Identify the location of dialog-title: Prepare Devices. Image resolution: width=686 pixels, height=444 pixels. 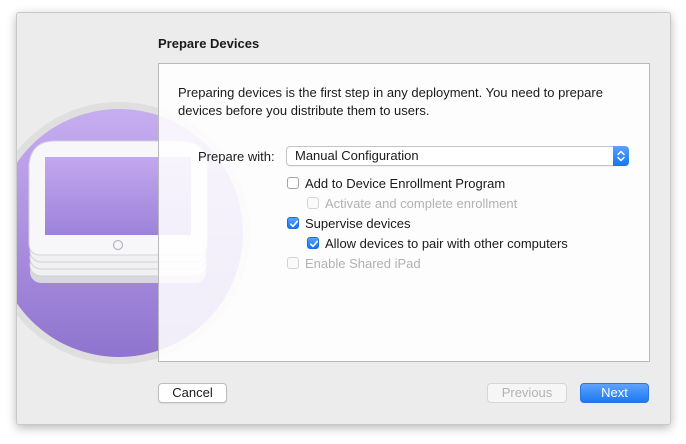
(209, 43).